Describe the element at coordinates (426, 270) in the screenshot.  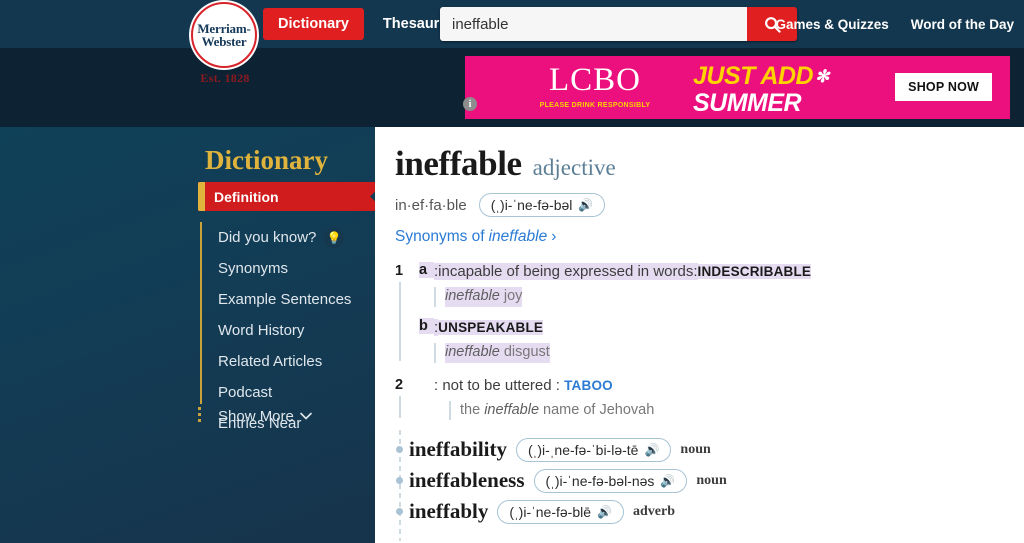
I see `subsense-1a-letter: a` at that location.